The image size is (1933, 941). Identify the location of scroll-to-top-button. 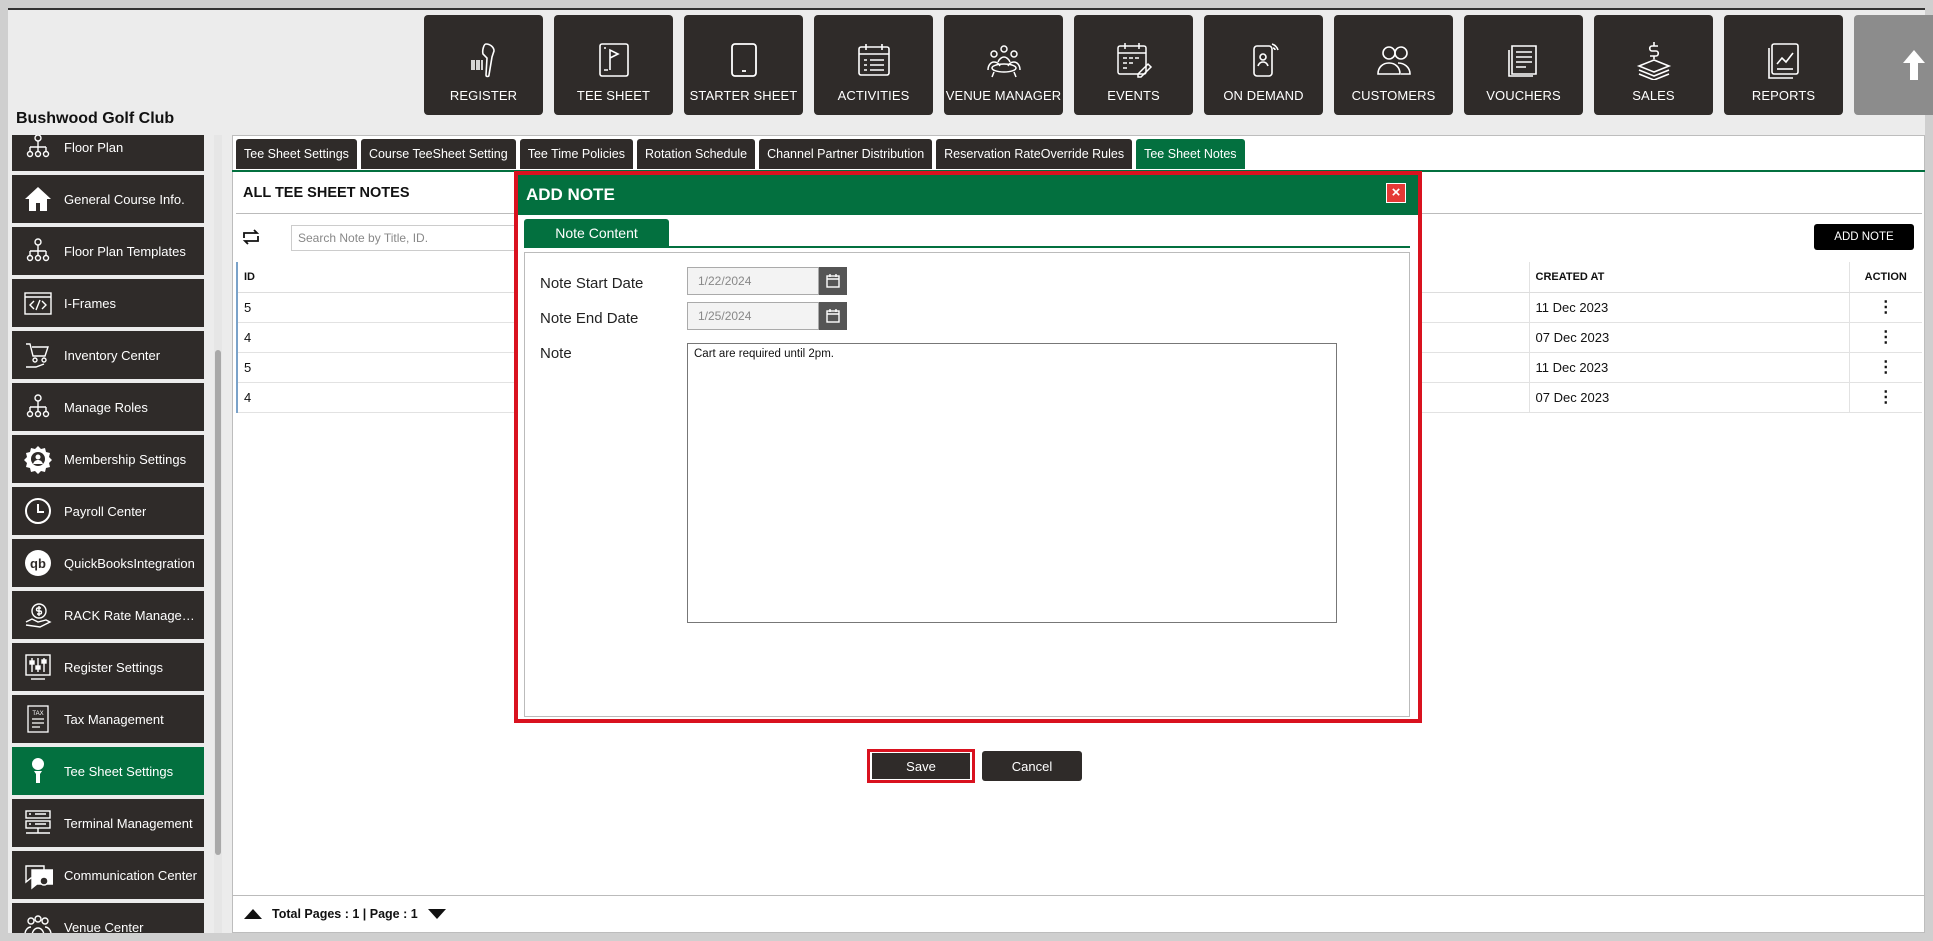
(1893, 65).